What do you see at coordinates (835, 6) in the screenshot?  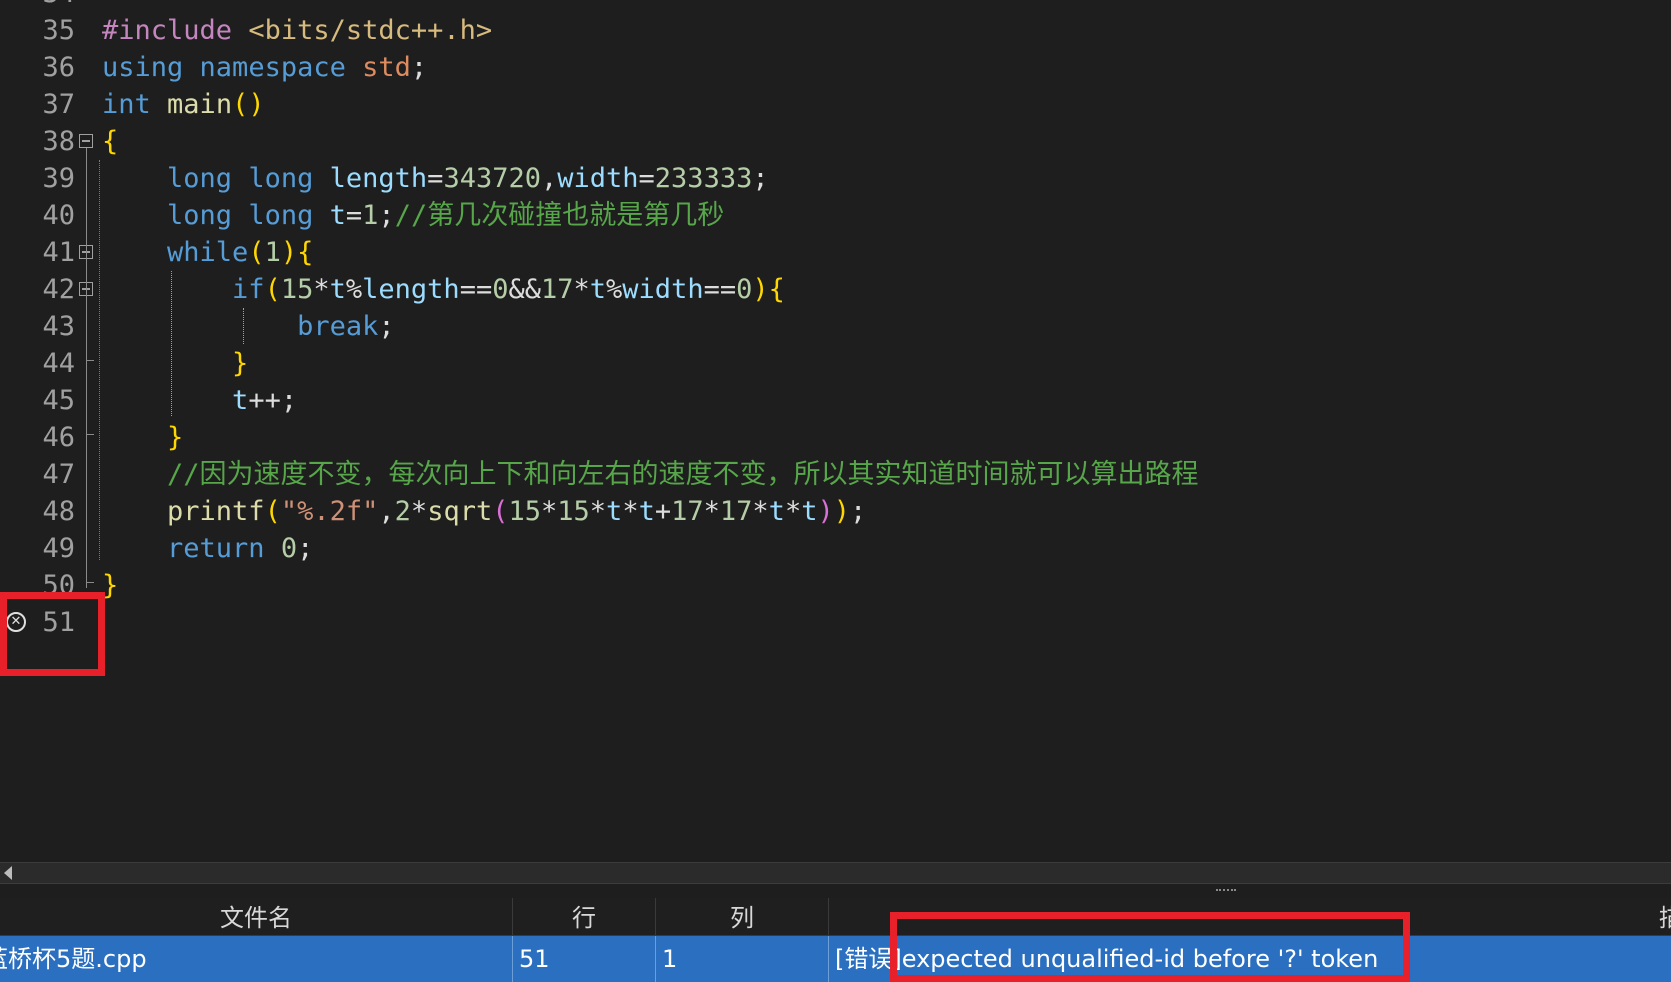 I see `code-line: 34` at bounding box center [835, 6].